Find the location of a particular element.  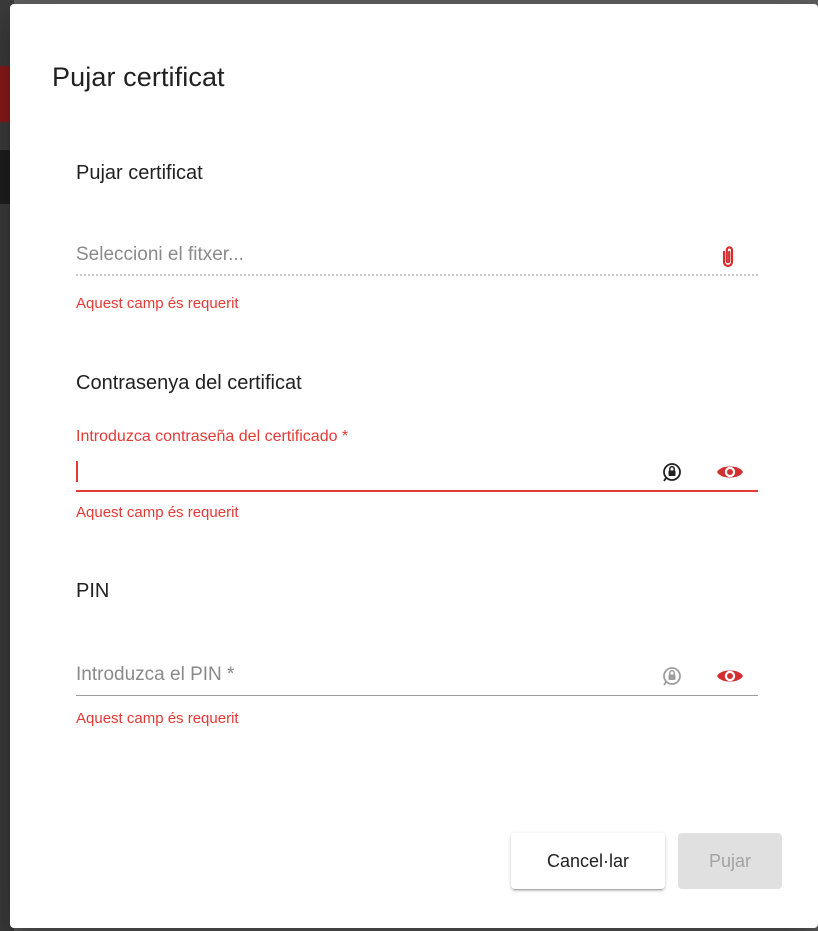

file-error-message: Aquest camp és requerit is located at coordinates (157, 303).